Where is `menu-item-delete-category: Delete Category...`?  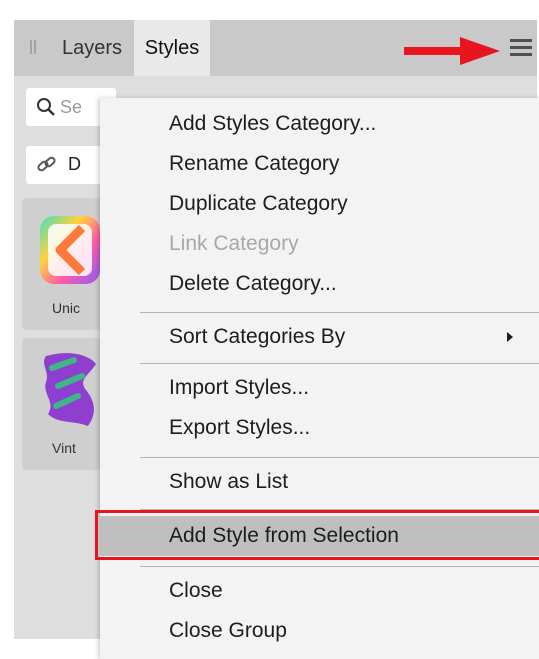 menu-item-delete-category: Delete Category... is located at coordinates (319, 284).